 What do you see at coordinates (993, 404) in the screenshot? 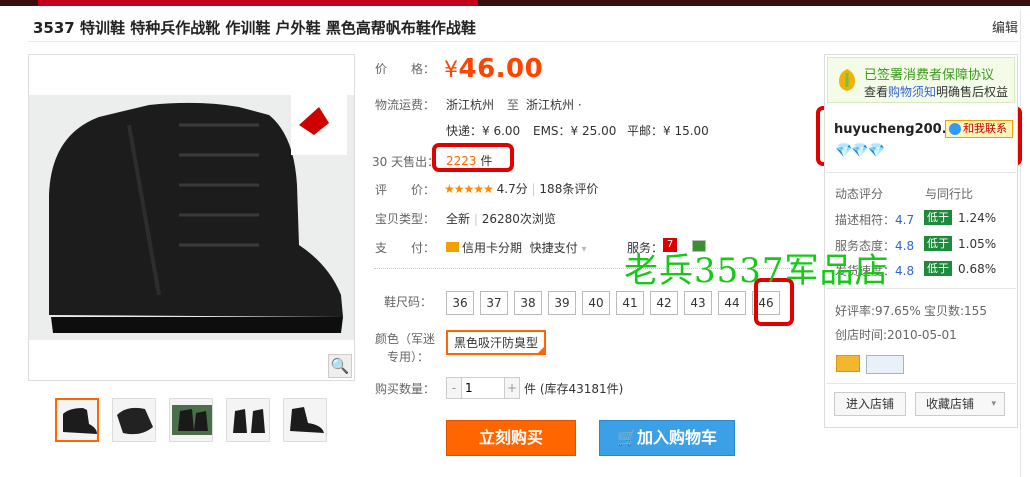
I see `chevron-down-icon: ▾` at bounding box center [993, 404].